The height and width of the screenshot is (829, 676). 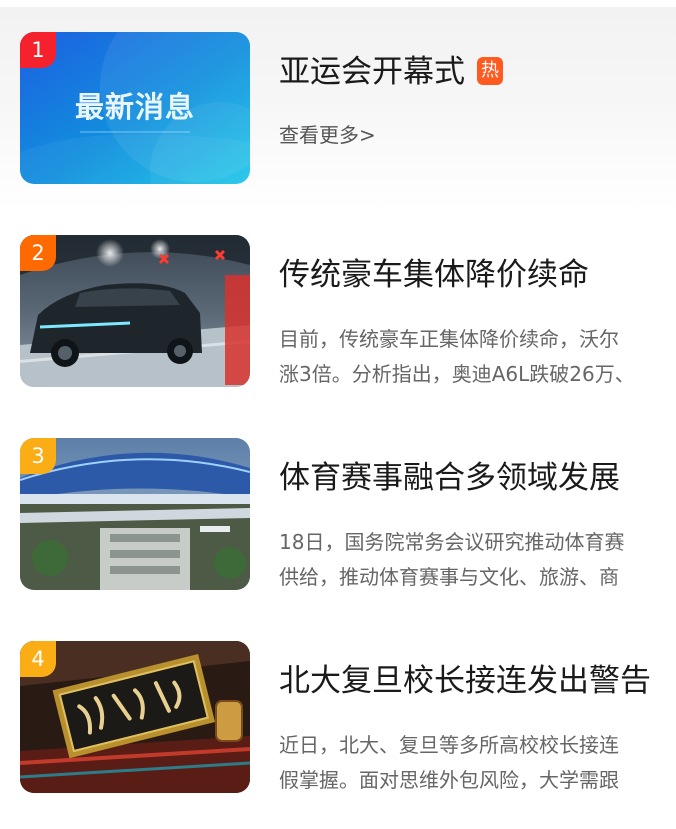 I want to click on news-title: 亚运会开幕式热, so click(x=391, y=72).